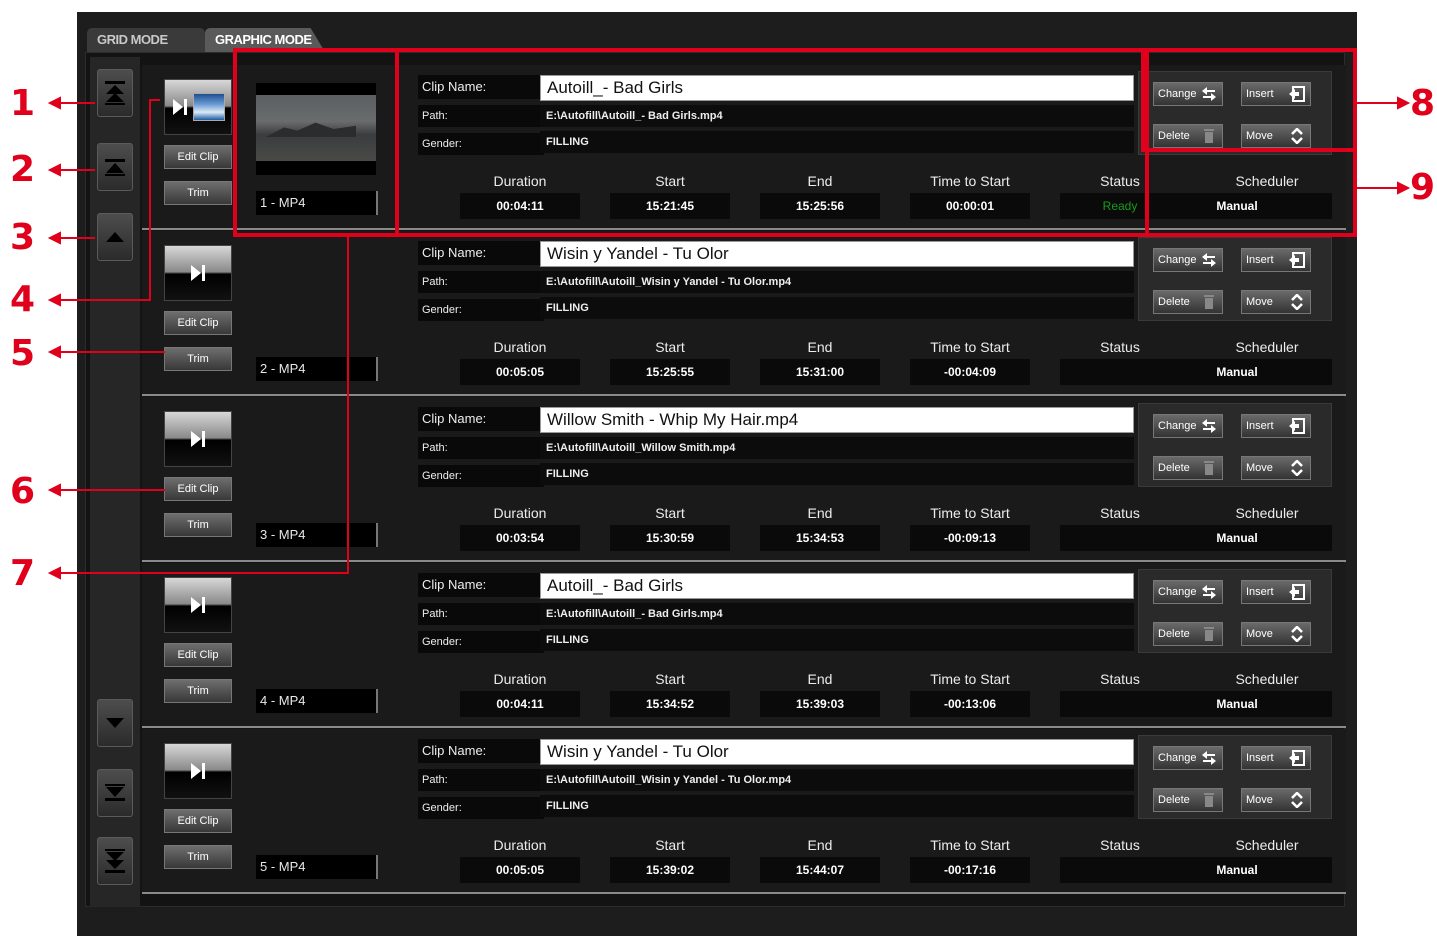 Image resolution: width=1437 pixels, height=936 pixels. Describe the element at coordinates (115, 167) in the screenshot. I see `page-up-button` at that location.